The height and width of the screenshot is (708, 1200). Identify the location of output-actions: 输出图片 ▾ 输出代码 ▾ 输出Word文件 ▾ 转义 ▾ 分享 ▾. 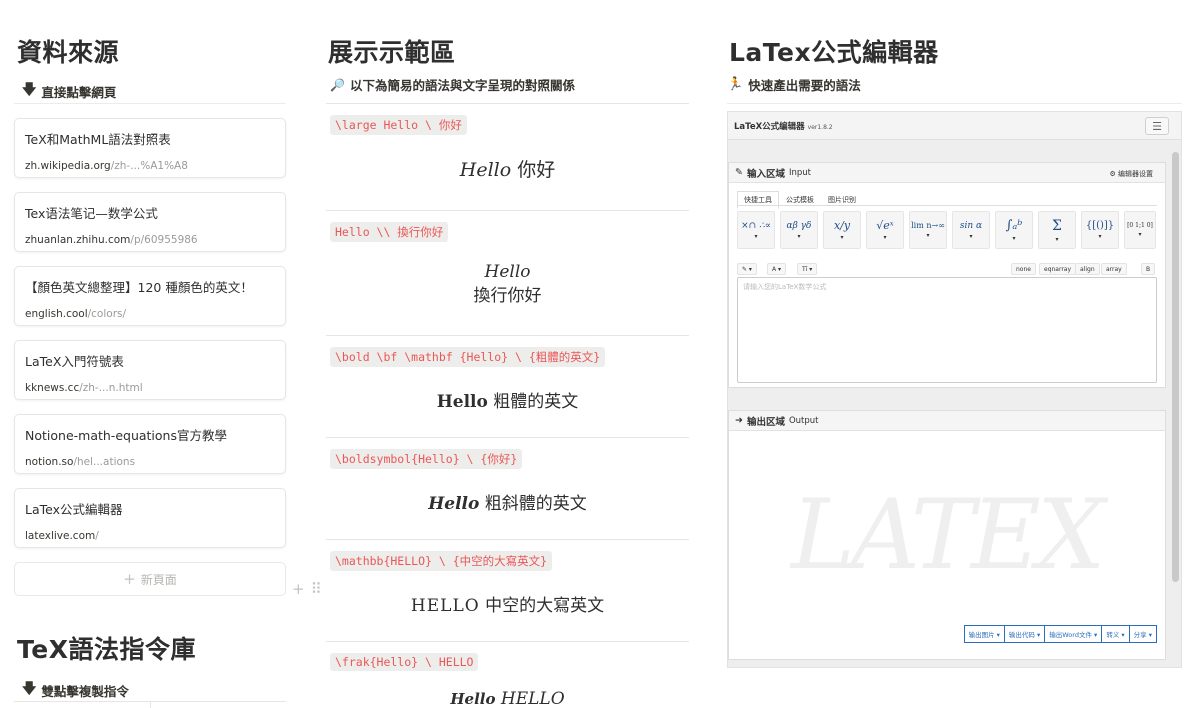
(1060, 634).